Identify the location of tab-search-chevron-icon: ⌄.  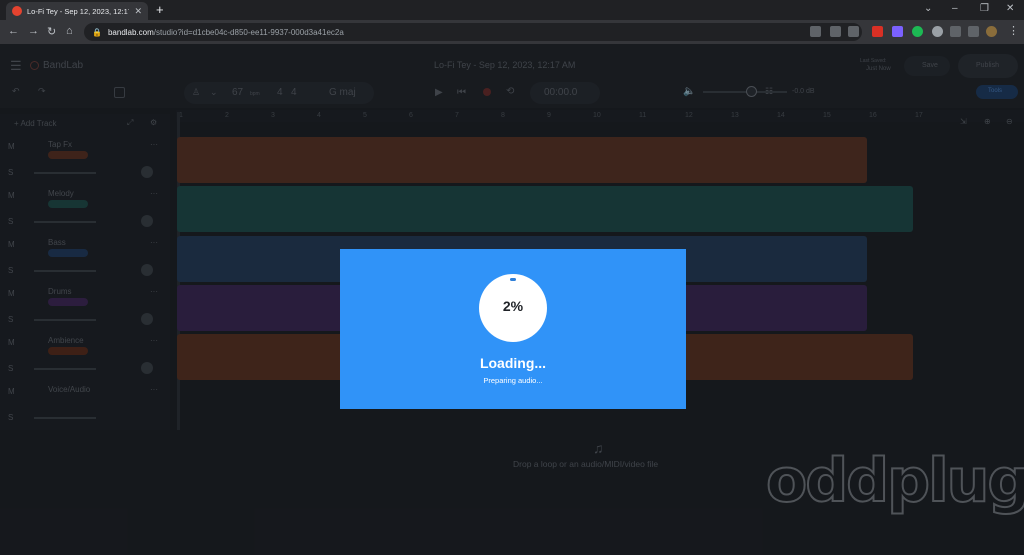
(928, 8).